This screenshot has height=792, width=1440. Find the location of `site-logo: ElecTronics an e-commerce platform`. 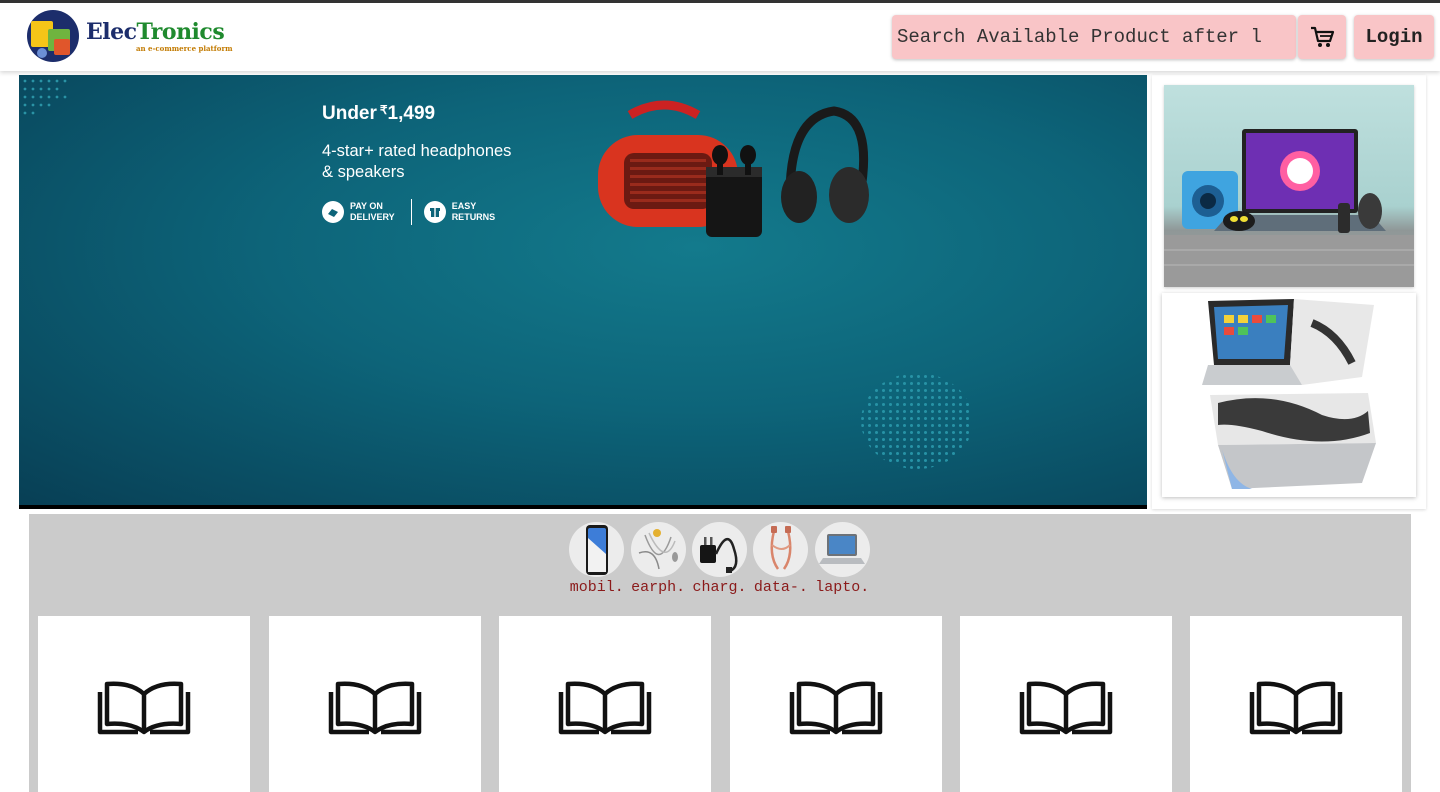

site-logo: ElecTronics an e-commerce platform is located at coordinates (136, 37).